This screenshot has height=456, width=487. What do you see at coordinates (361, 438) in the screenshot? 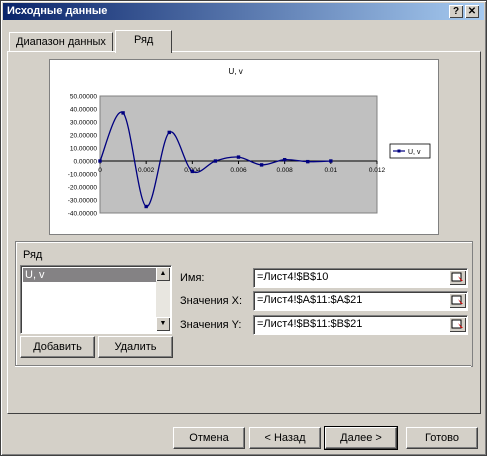
I see `next-button: Далее >` at bounding box center [361, 438].